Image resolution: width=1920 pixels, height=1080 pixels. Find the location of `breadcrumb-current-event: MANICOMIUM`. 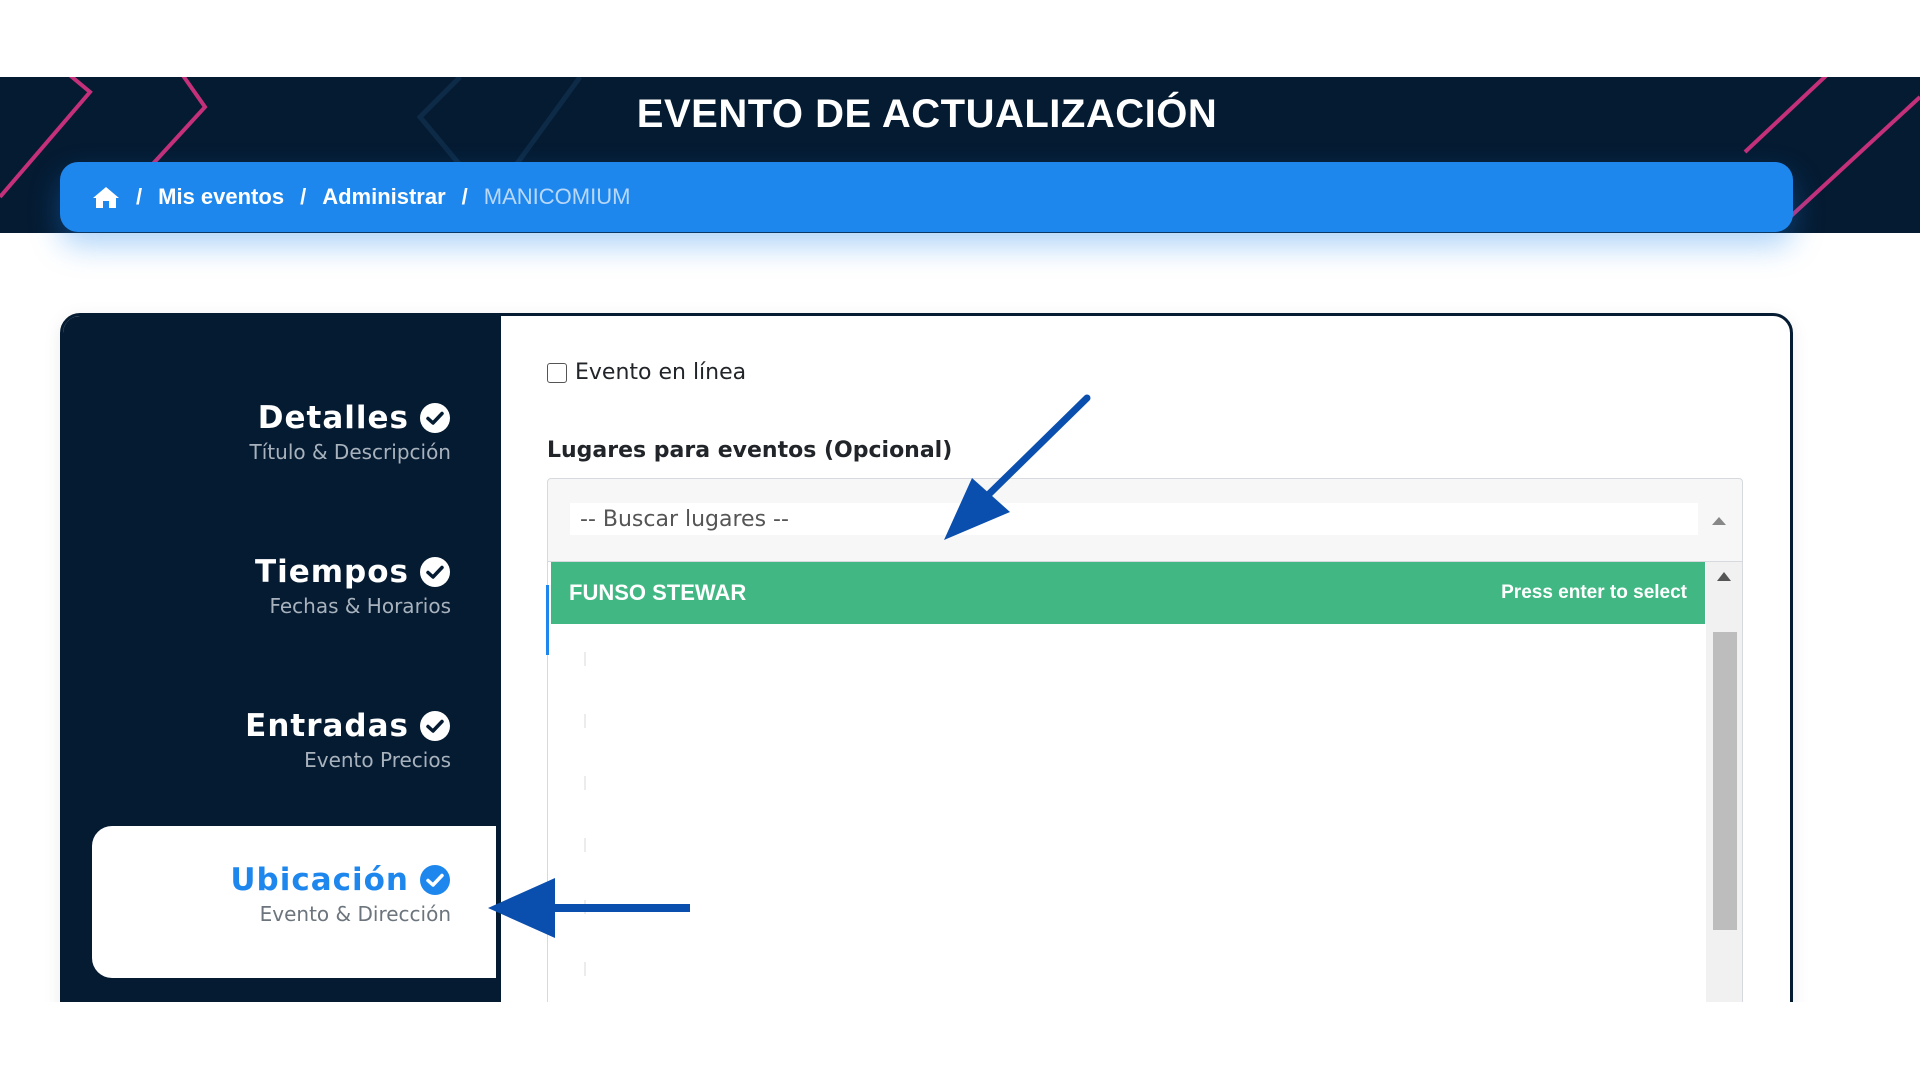

breadcrumb-current-event: MANICOMIUM is located at coordinates (557, 196).